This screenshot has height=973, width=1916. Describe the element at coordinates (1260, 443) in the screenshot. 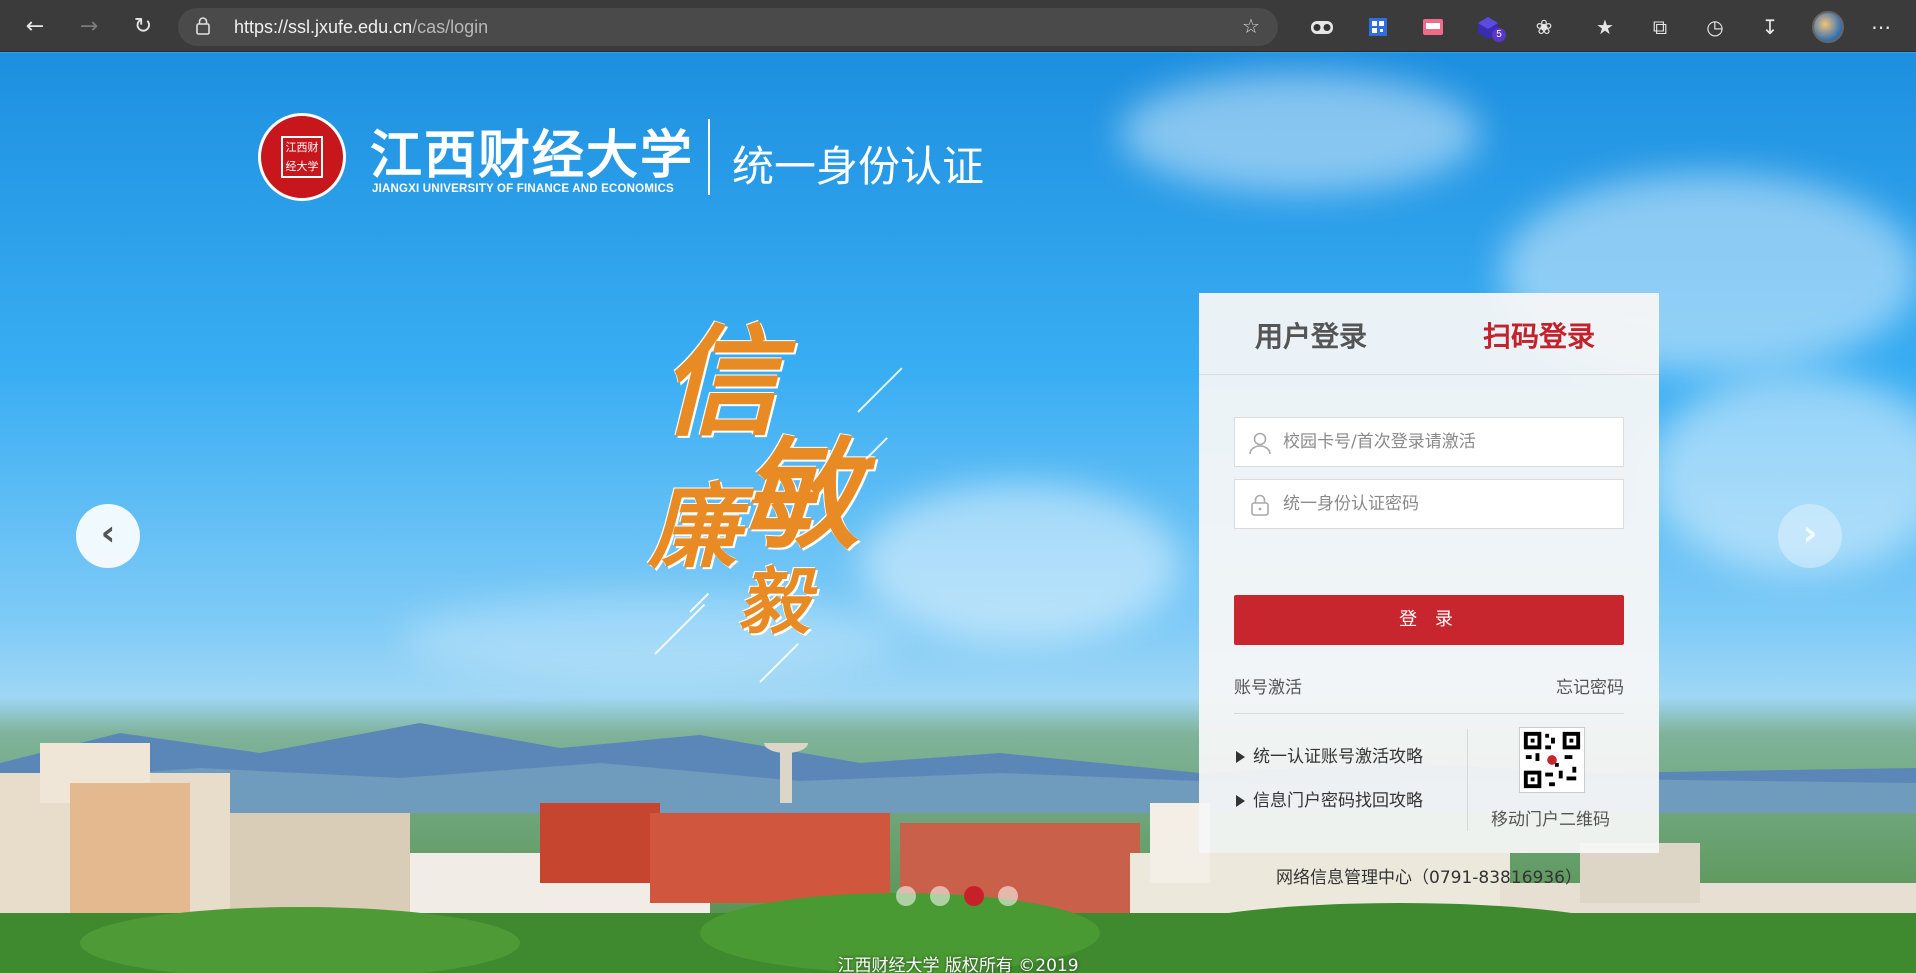

I see `user-icon` at that location.